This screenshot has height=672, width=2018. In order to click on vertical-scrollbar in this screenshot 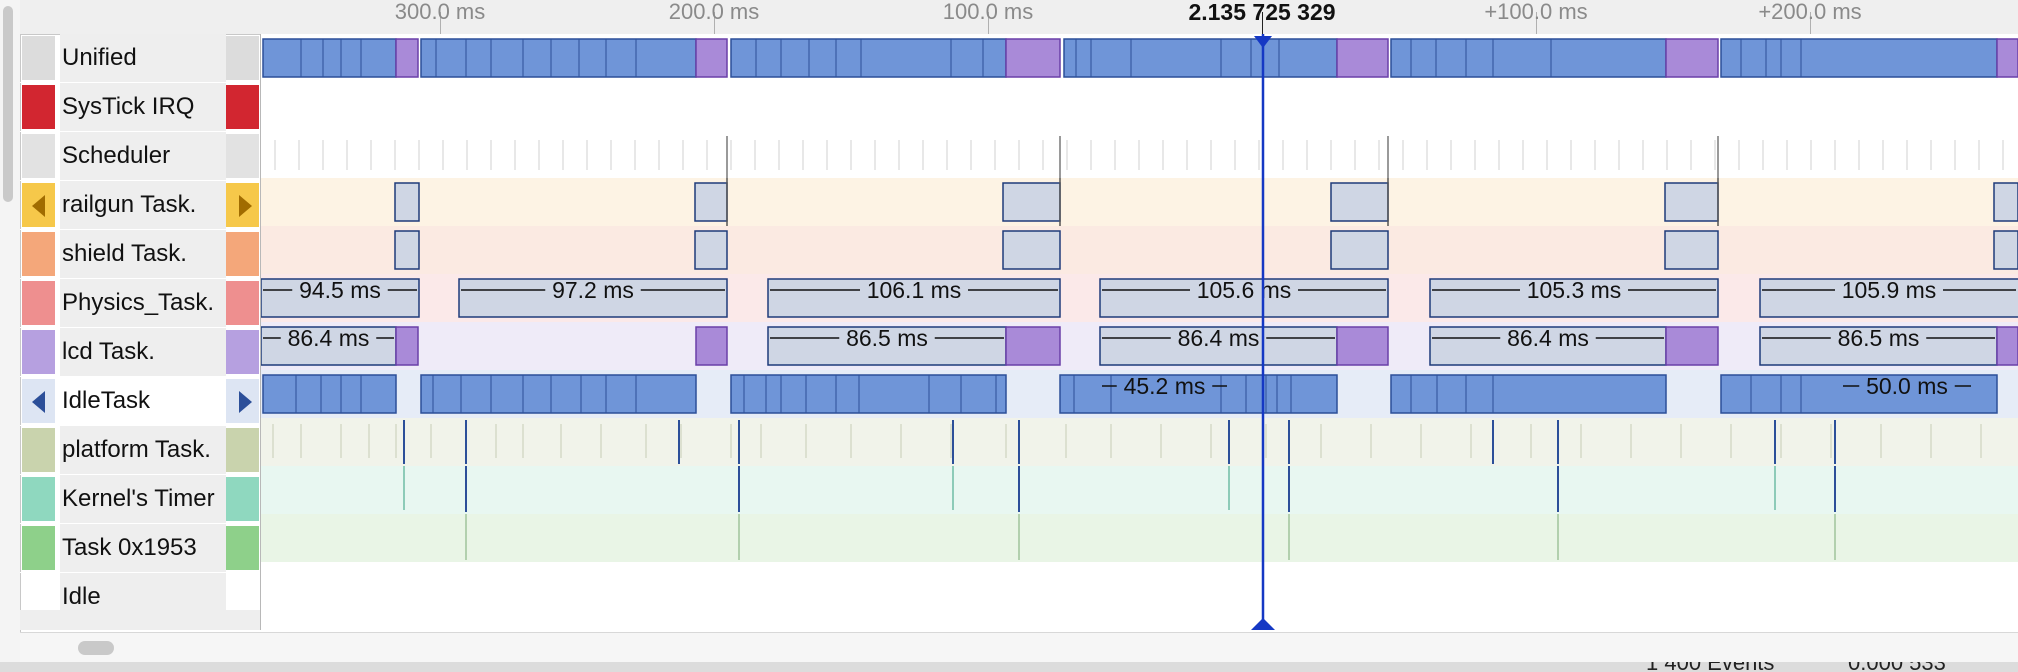, I will do `click(10, 336)`.